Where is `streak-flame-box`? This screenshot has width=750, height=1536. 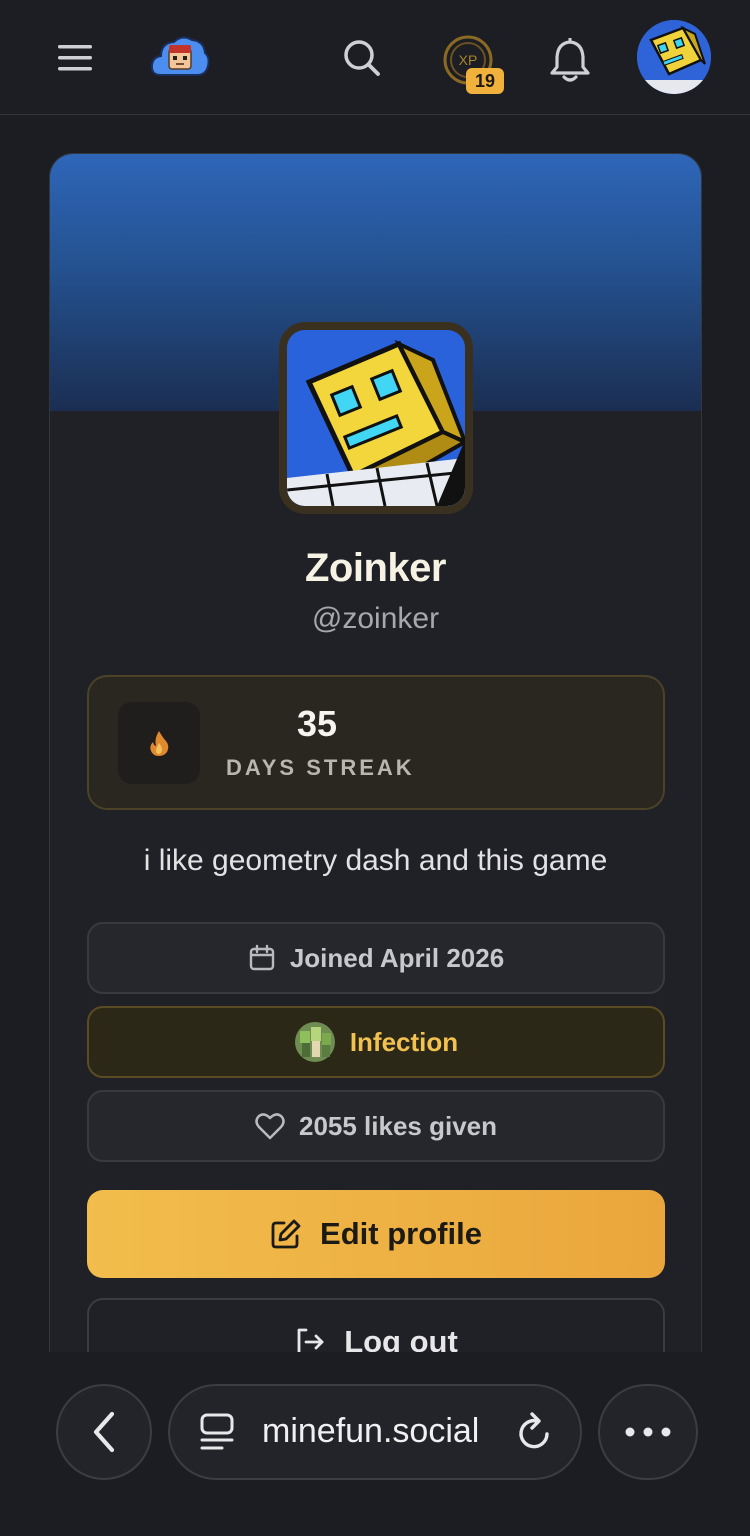
streak-flame-box is located at coordinates (159, 743).